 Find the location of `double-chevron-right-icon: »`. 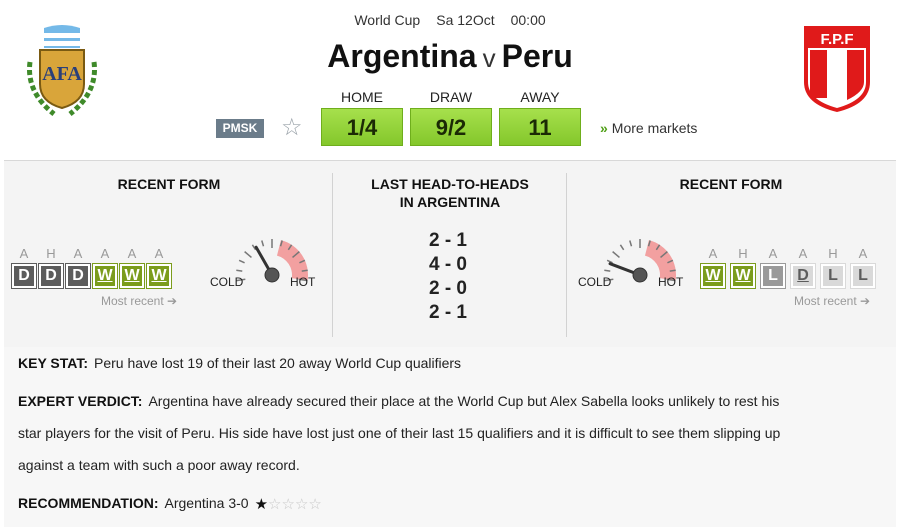

double-chevron-right-icon: » is located at coordinates (604, 128).